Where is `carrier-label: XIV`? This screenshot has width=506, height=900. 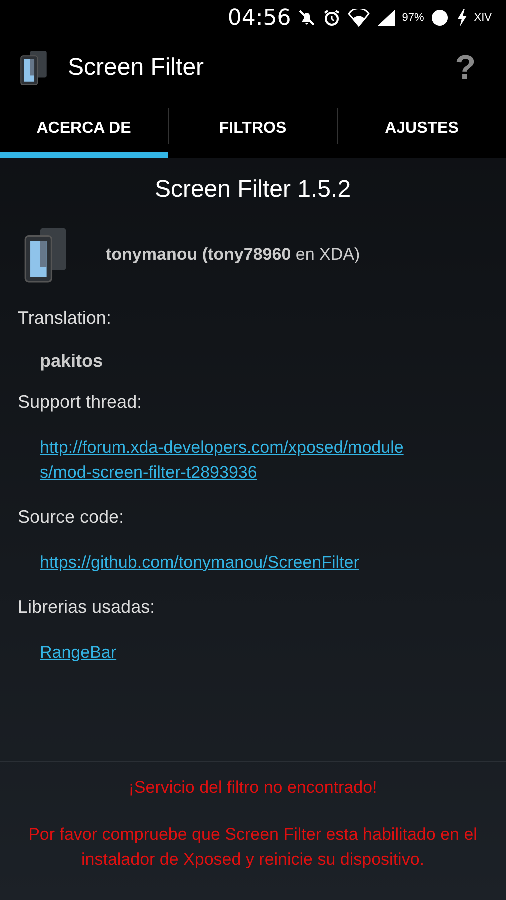
carrier-label: XIV is located at coordinates (483, 18).